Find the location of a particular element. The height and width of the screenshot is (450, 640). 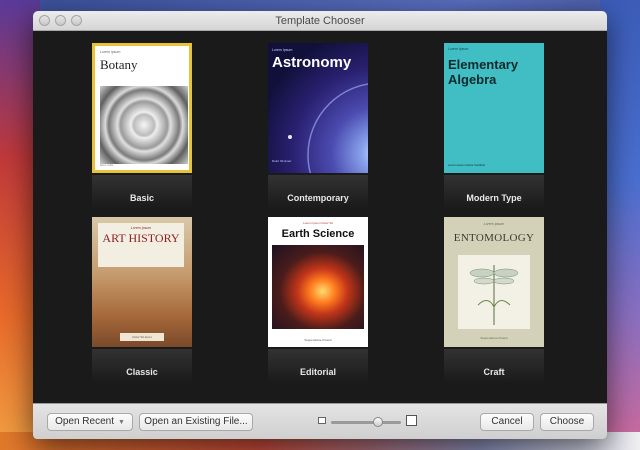

dragonfly-icon is located at coordinates (494, 295).